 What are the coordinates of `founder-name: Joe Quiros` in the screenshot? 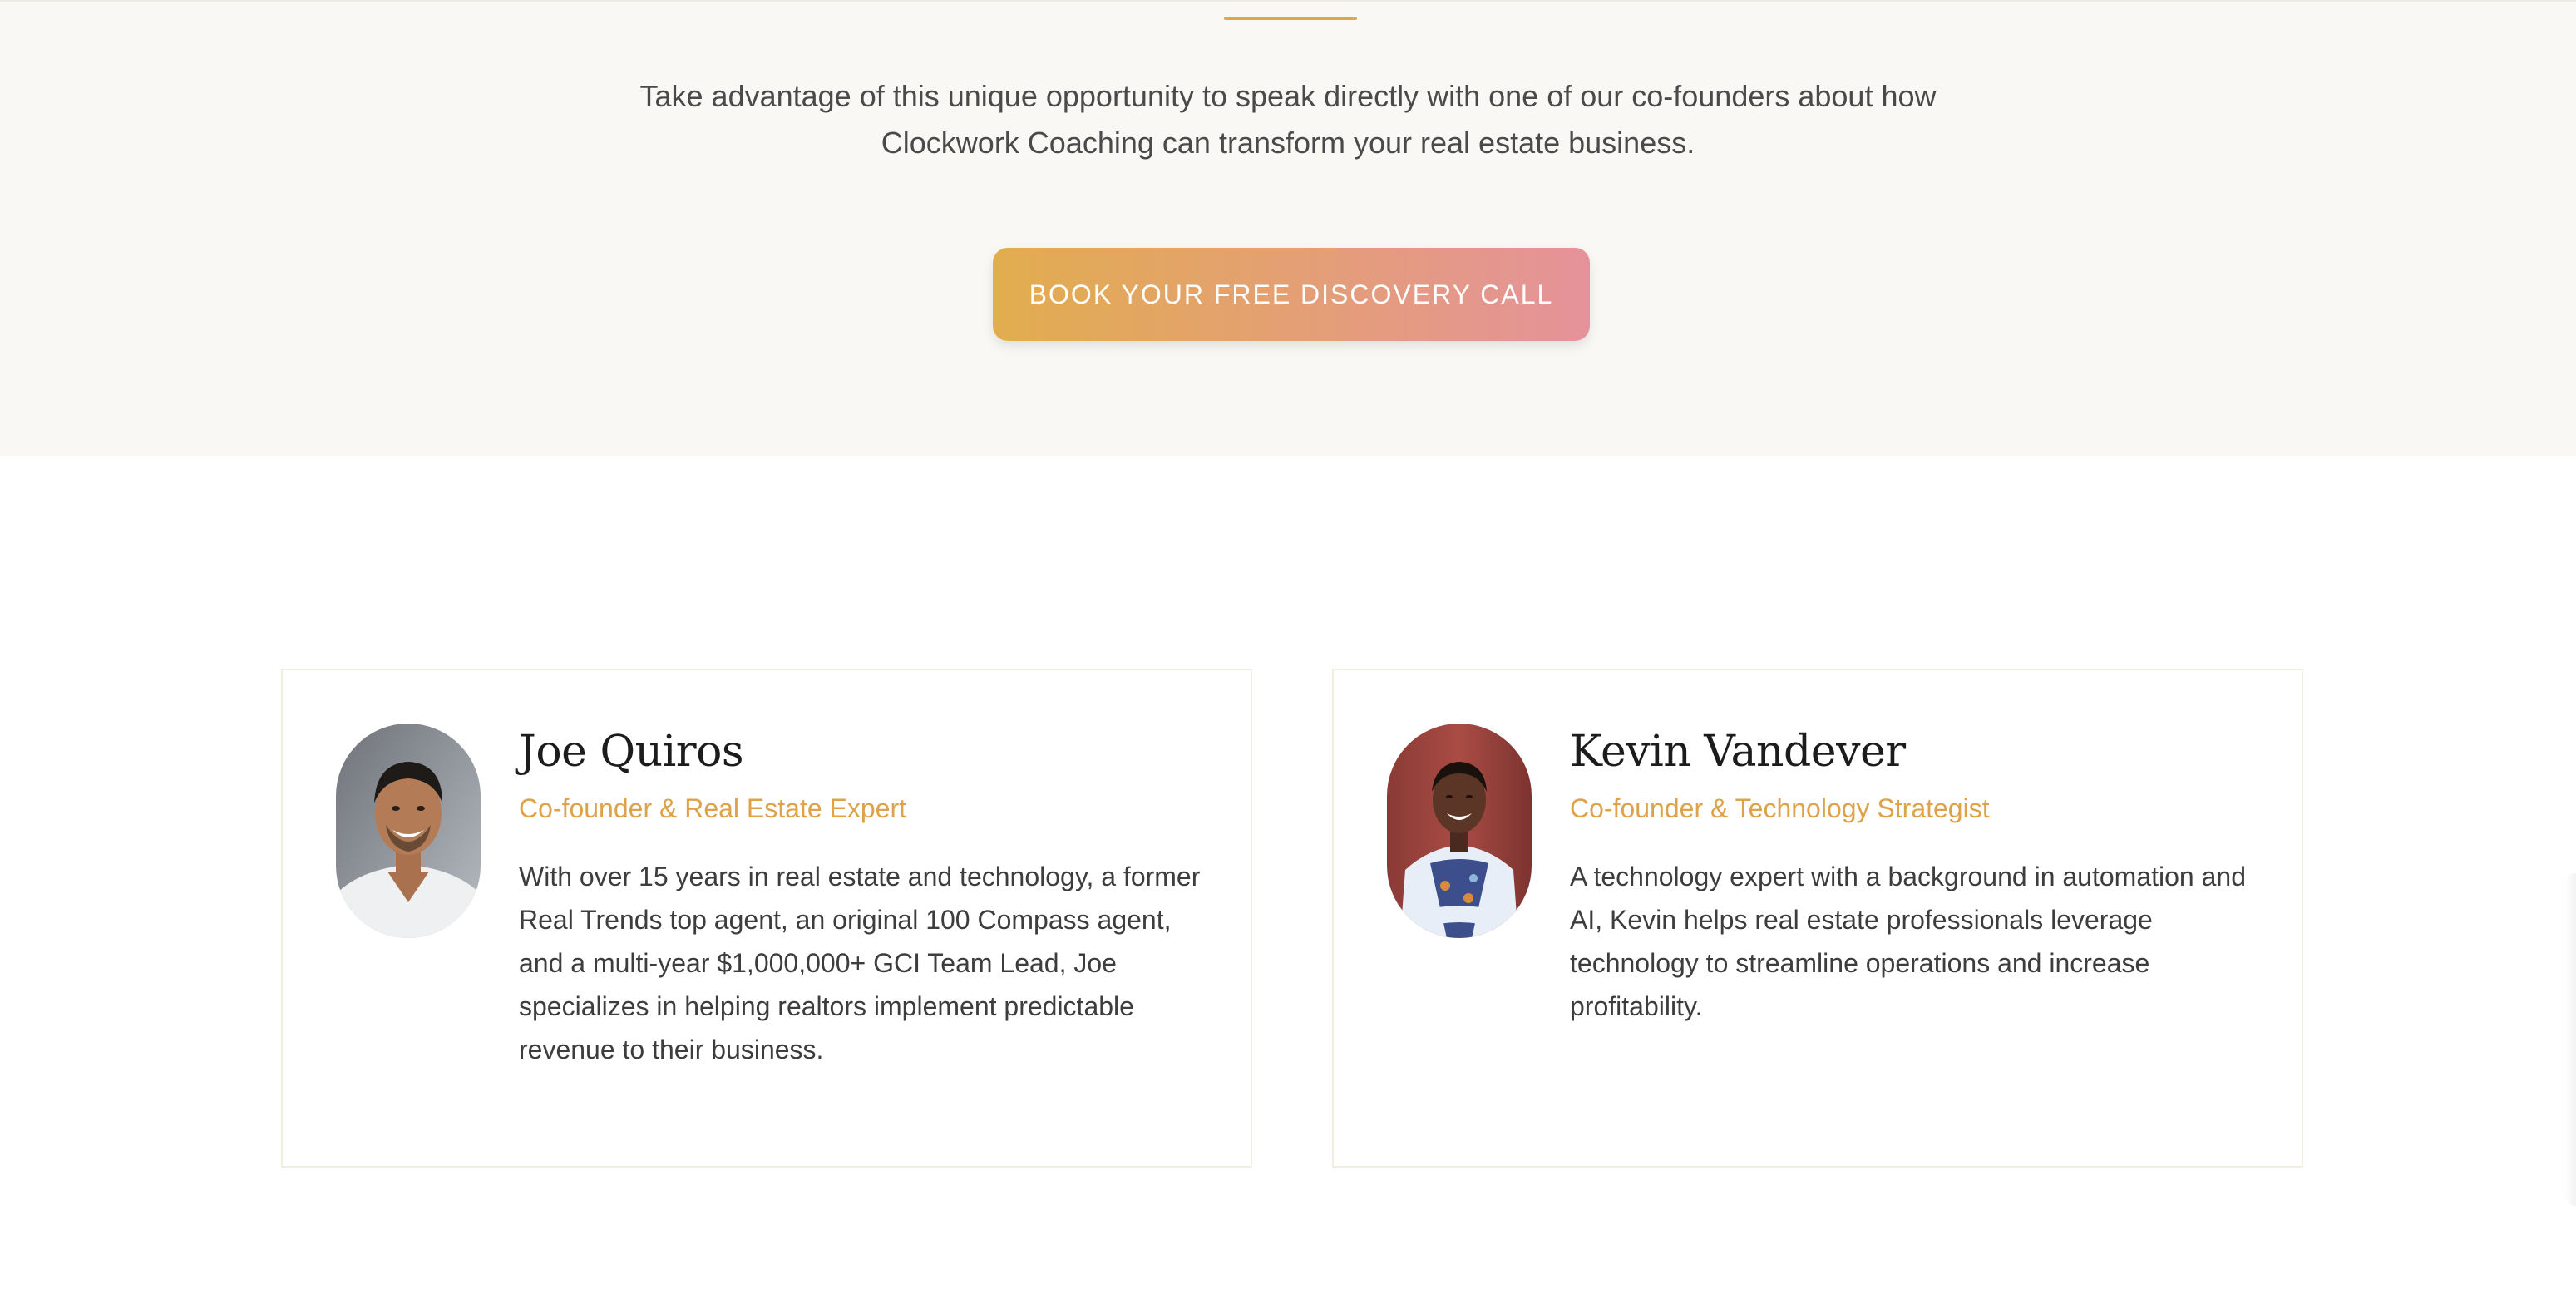 It's located at (631, 752).